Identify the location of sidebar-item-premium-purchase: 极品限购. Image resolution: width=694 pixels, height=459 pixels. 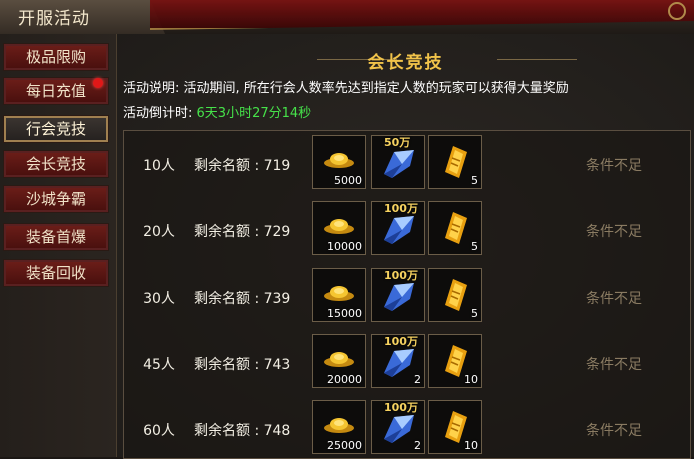
(56, 57).